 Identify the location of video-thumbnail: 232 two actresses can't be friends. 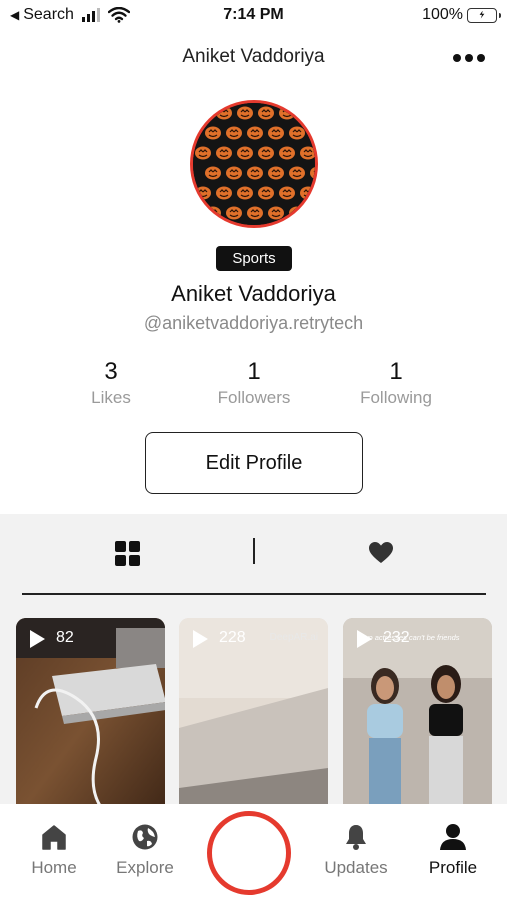
(417, 711).